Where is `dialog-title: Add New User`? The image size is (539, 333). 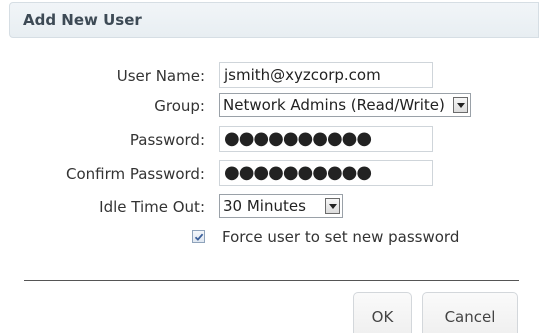
dialog-title: Add New User is located at coordinates (82, 20).